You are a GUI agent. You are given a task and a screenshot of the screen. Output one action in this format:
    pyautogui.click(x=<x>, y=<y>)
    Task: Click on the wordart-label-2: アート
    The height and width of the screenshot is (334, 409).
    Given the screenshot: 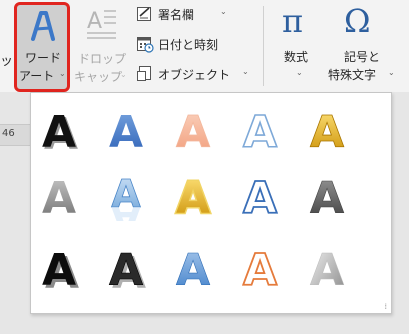 What is the action you would take?
    pyautogui.click(x=37, y=76)
    